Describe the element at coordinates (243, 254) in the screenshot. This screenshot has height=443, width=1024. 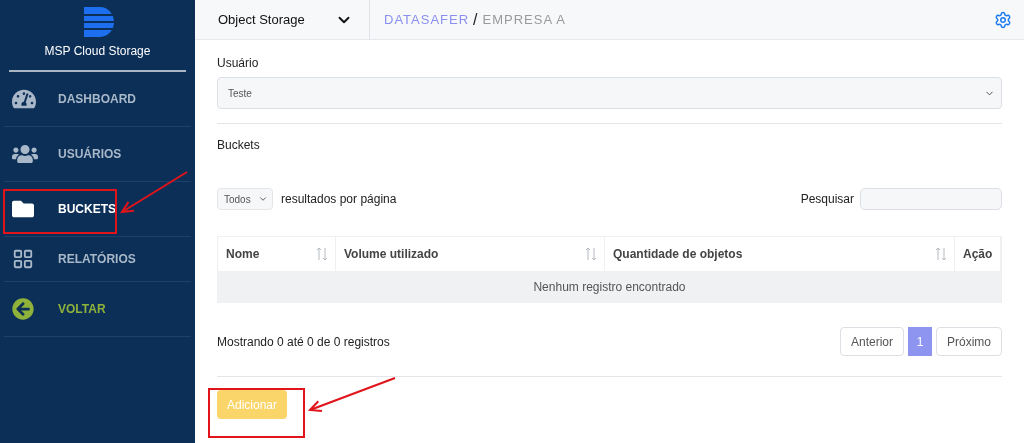
I see `column-header: Nome` at that location.